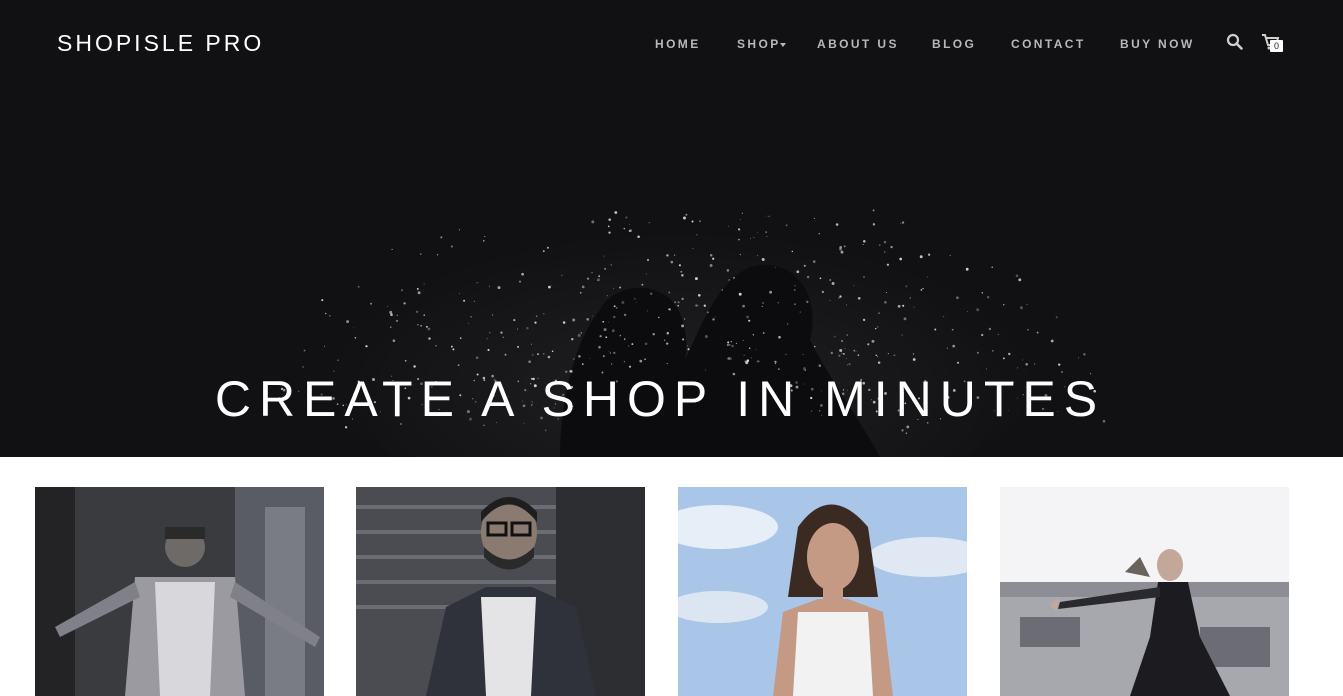 This screenshot has height=696, width=1343. Describe the element at coordinates (783, 45) in the screenshot. I see `chevron-down-icon` at that location.